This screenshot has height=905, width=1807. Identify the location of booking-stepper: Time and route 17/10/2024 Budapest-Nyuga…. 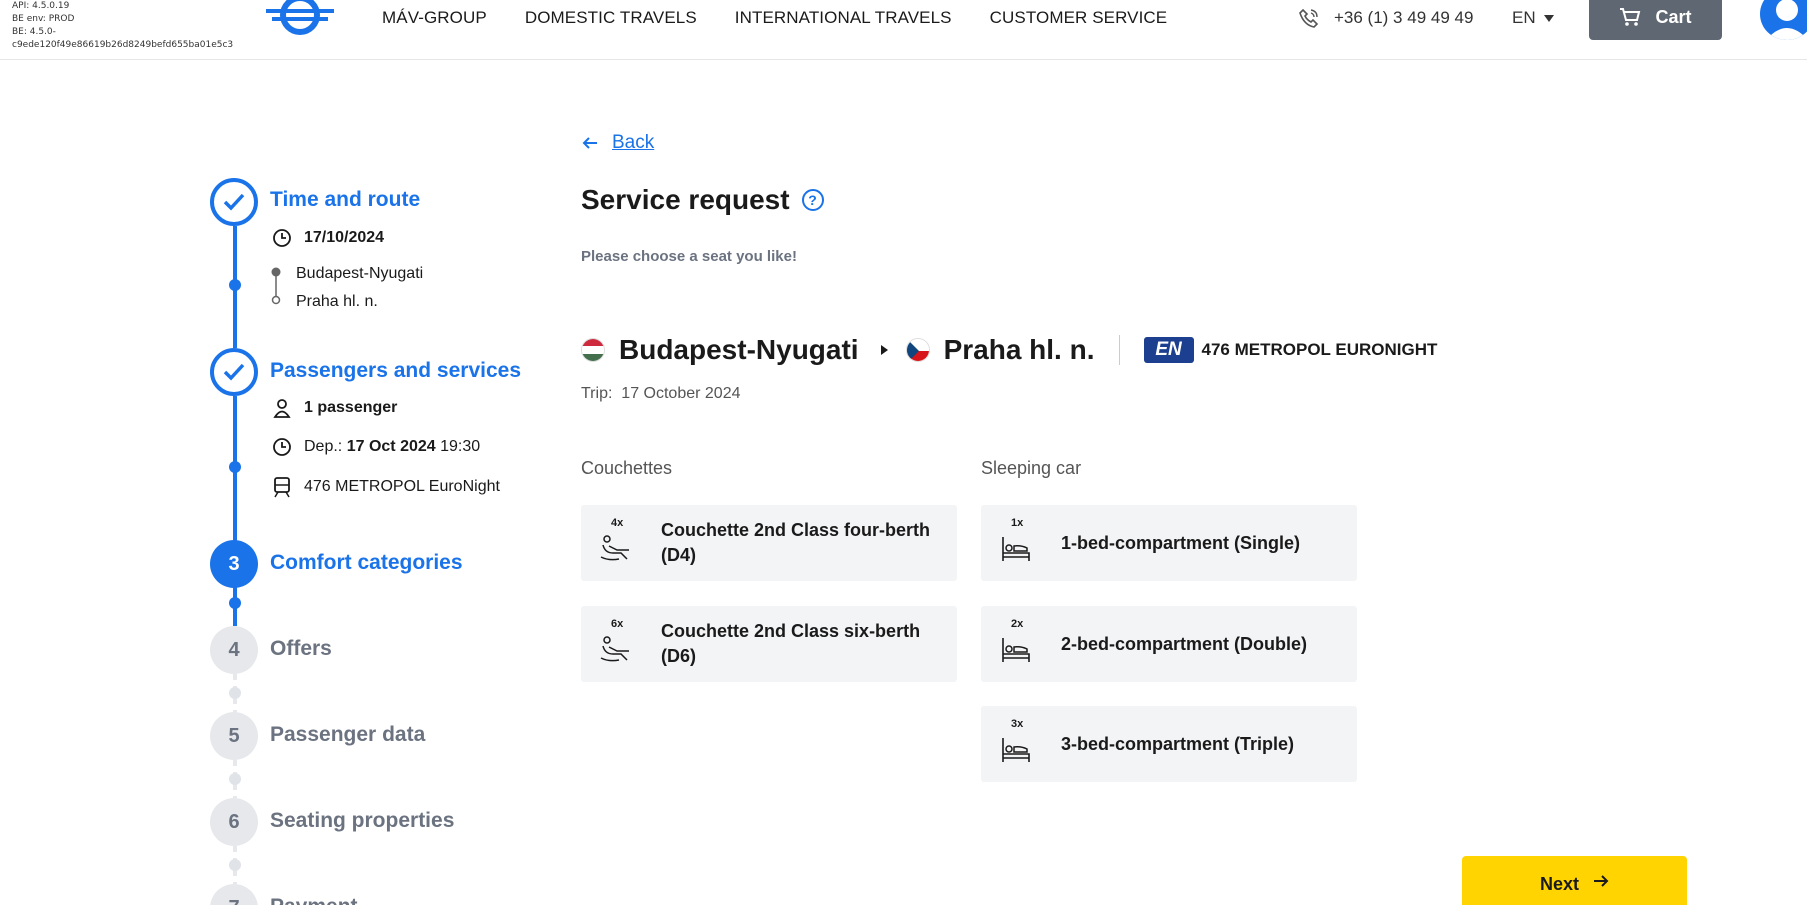
(370, 541).